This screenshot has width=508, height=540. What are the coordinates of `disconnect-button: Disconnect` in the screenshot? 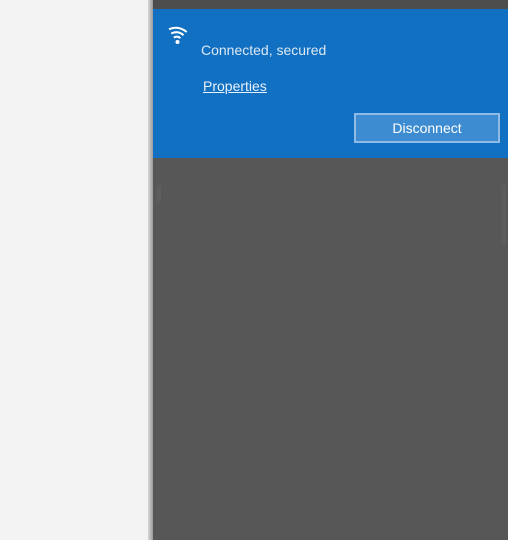 It's located at (427, 128).